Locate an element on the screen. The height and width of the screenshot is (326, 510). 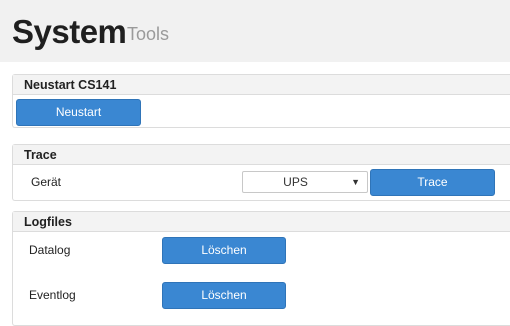
device-select: UPS ▼ is located at coordinates (305, 182).